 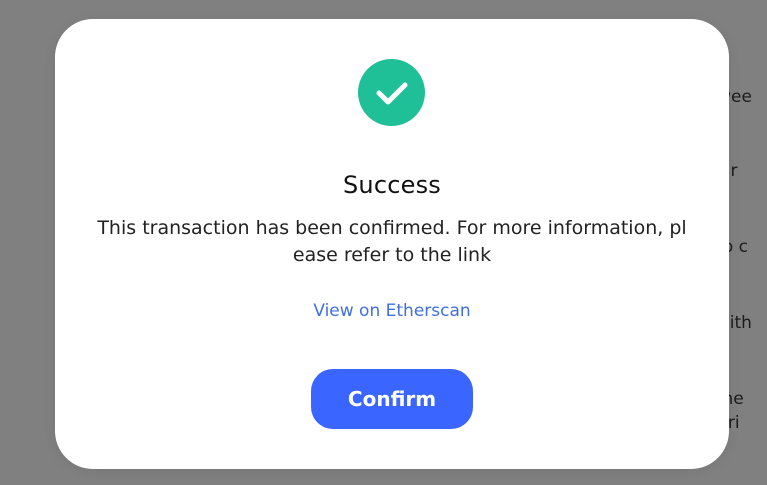 I want to click on confirm-button: Confirm, so click(x=392, y=399).